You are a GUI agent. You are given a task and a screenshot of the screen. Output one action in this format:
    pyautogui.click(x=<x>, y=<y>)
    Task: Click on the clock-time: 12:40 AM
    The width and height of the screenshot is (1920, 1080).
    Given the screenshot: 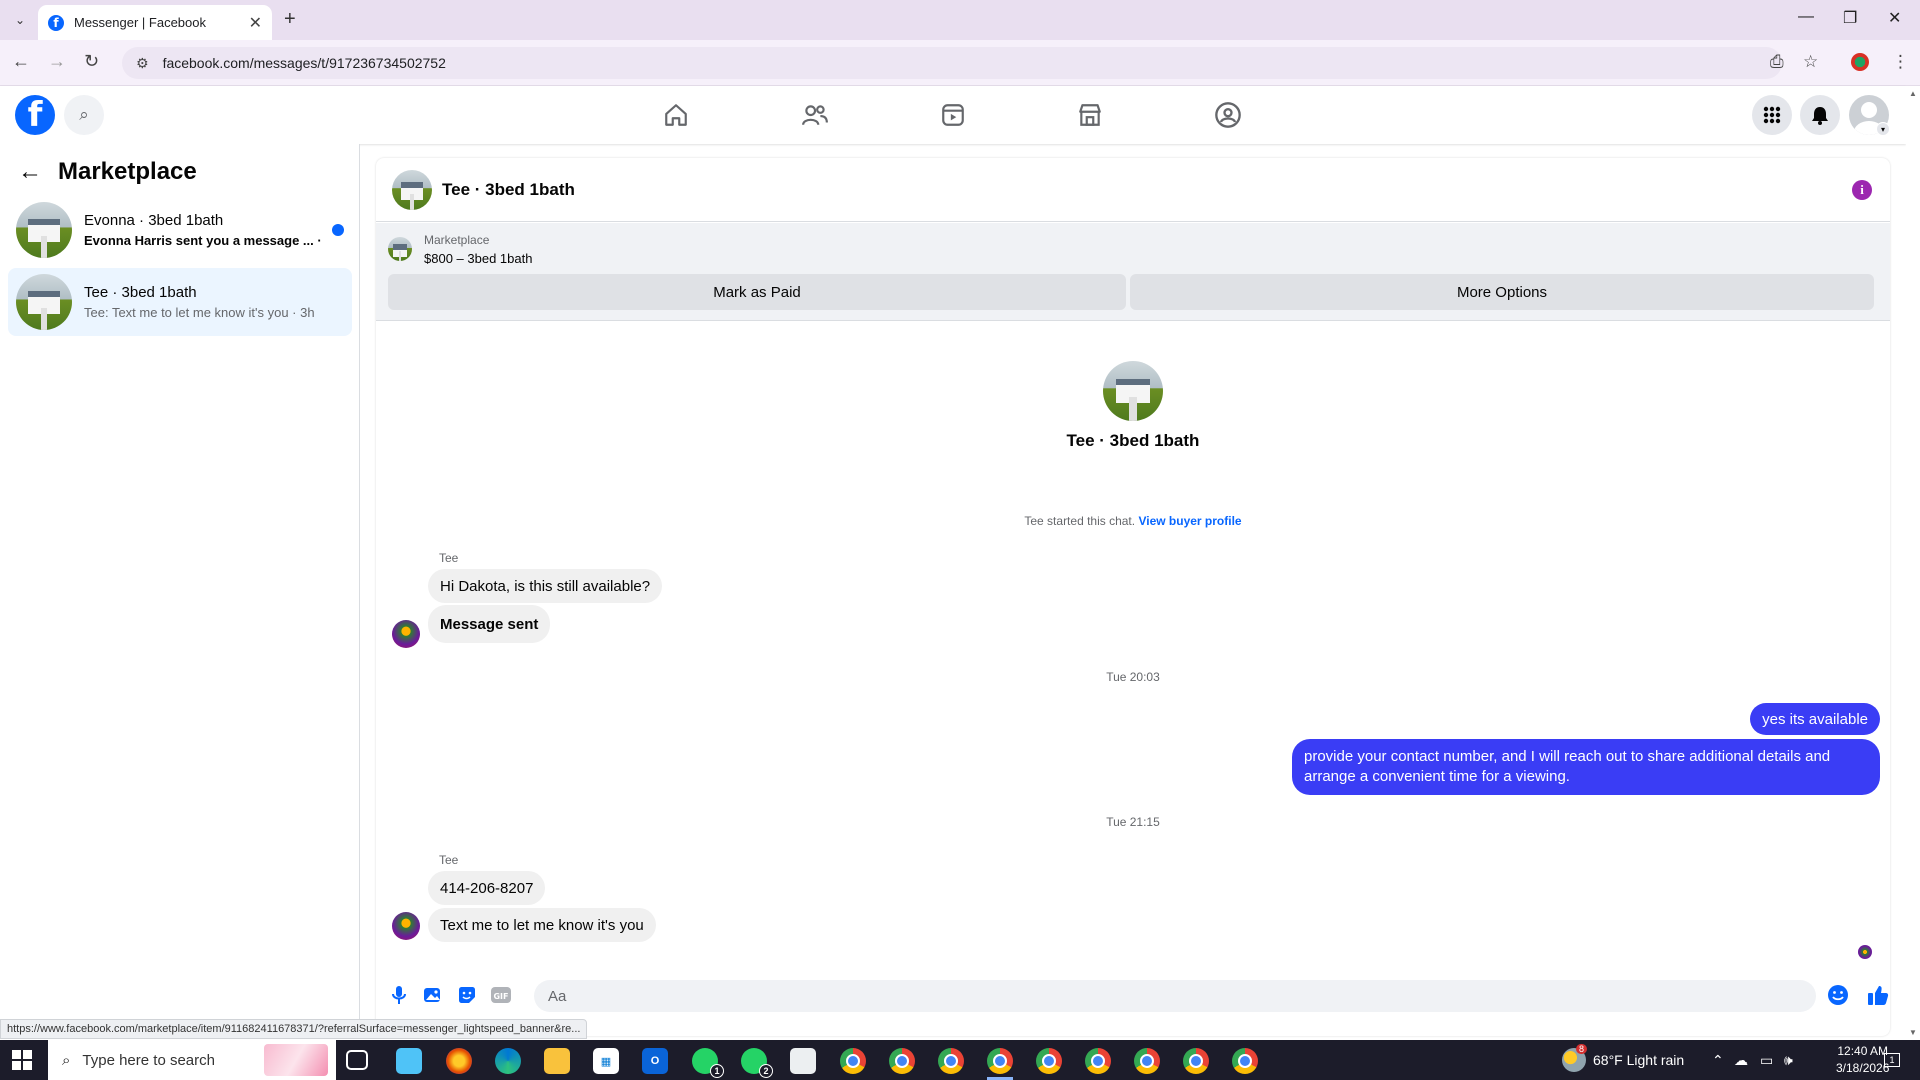 What is the action you would take?
    pyautogui.click(x=1863, y=1051)
    